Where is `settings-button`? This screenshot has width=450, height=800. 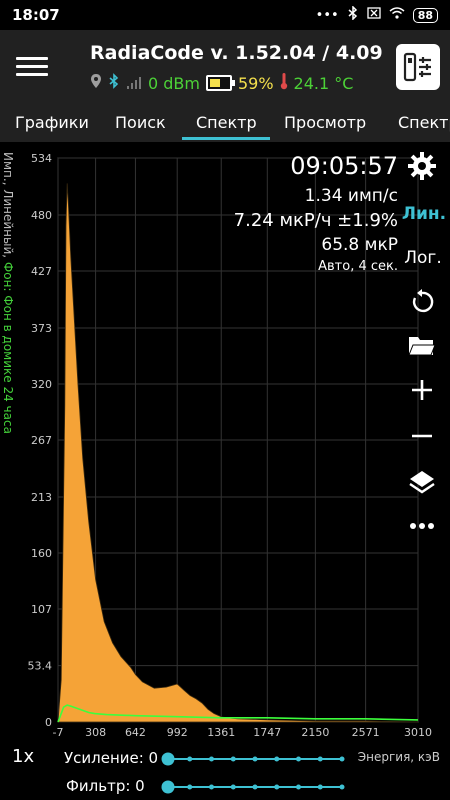
settings-button is located at coordinates (422, 166).